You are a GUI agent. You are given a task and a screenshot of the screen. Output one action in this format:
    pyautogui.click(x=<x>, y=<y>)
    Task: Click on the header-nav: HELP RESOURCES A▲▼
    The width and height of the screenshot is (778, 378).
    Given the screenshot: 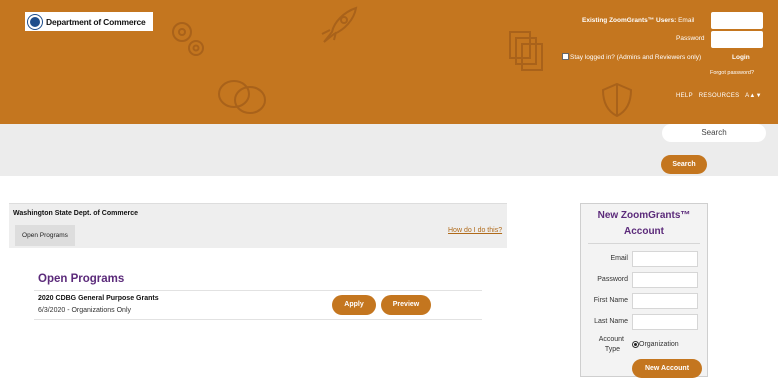 What is the action you would take?
    pyautogui.click(x=719, y=96)
    